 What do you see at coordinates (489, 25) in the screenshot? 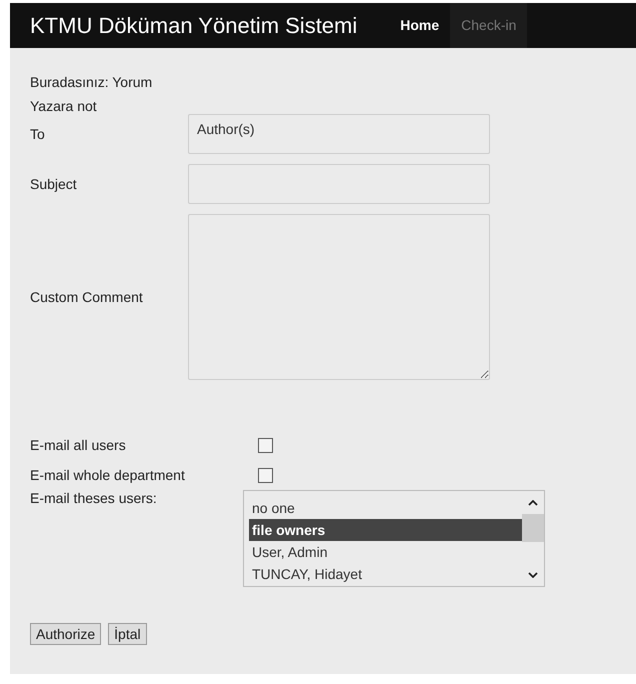
I see `nav-link: Check-in` at bounding box center [489, 25].